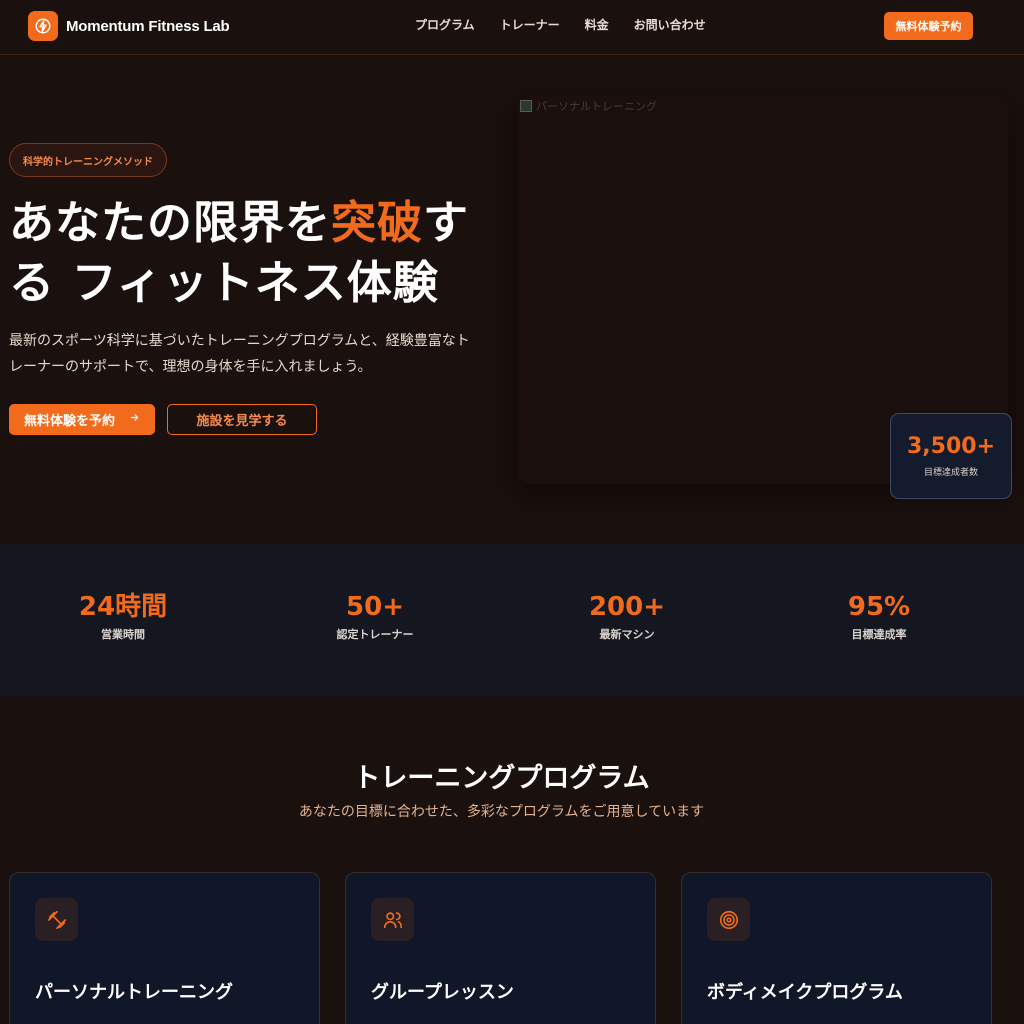 The height and width of the screenshot is (1024, 1024). Describe the element at coordinates (950, 473) in the screenshot. I see `achievers-label: 目標達成者数` at that location.